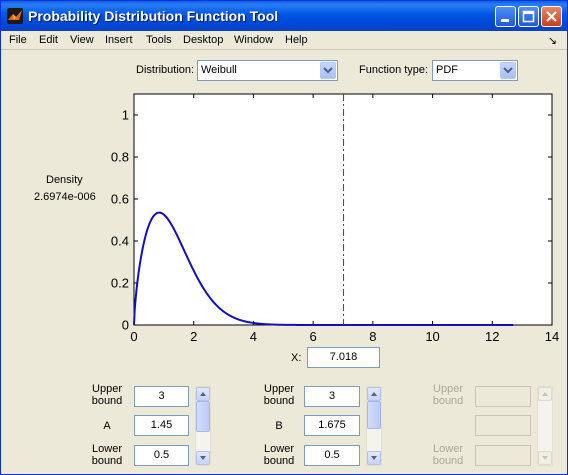 The width and height of the screenshot is (568, 475). I want to click on x-tick-label: 0, so click(133, 336).